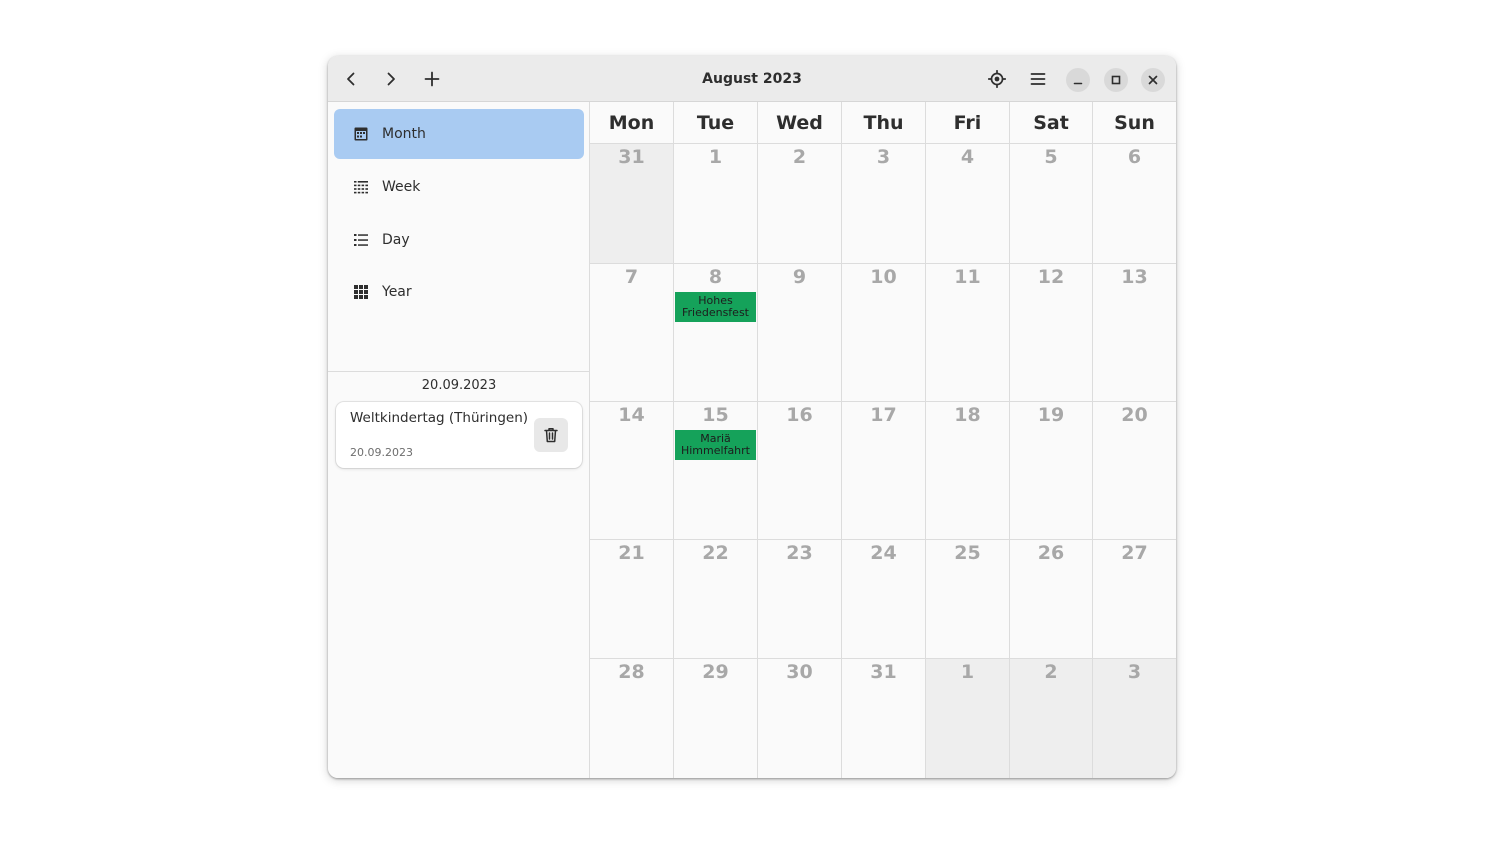  What do you see at coordinates (1134, 277) in the screenshot?
I see `day-number: 13` at bounding box center [1134, 277].